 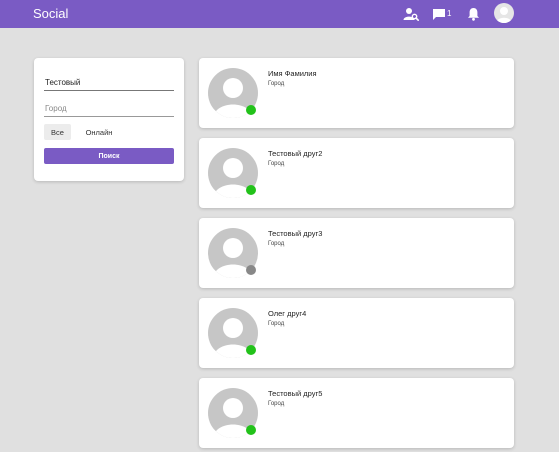 What do you see at coordinates (504, 13) in the screenshot?
I see `profile-avatar` at bounding box center [504, 13].